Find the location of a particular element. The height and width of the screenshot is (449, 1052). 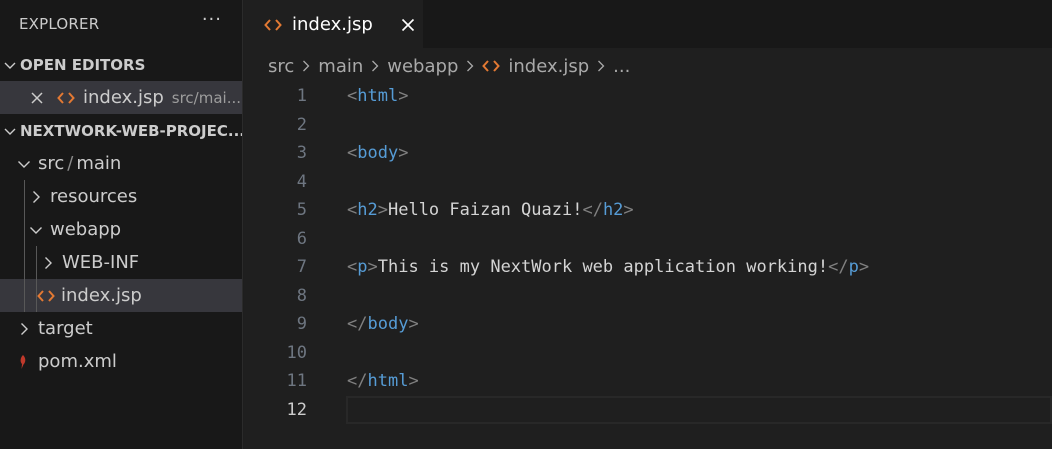

text-content: Hello Faizan Quazi! is located at coordinates (485, 210).